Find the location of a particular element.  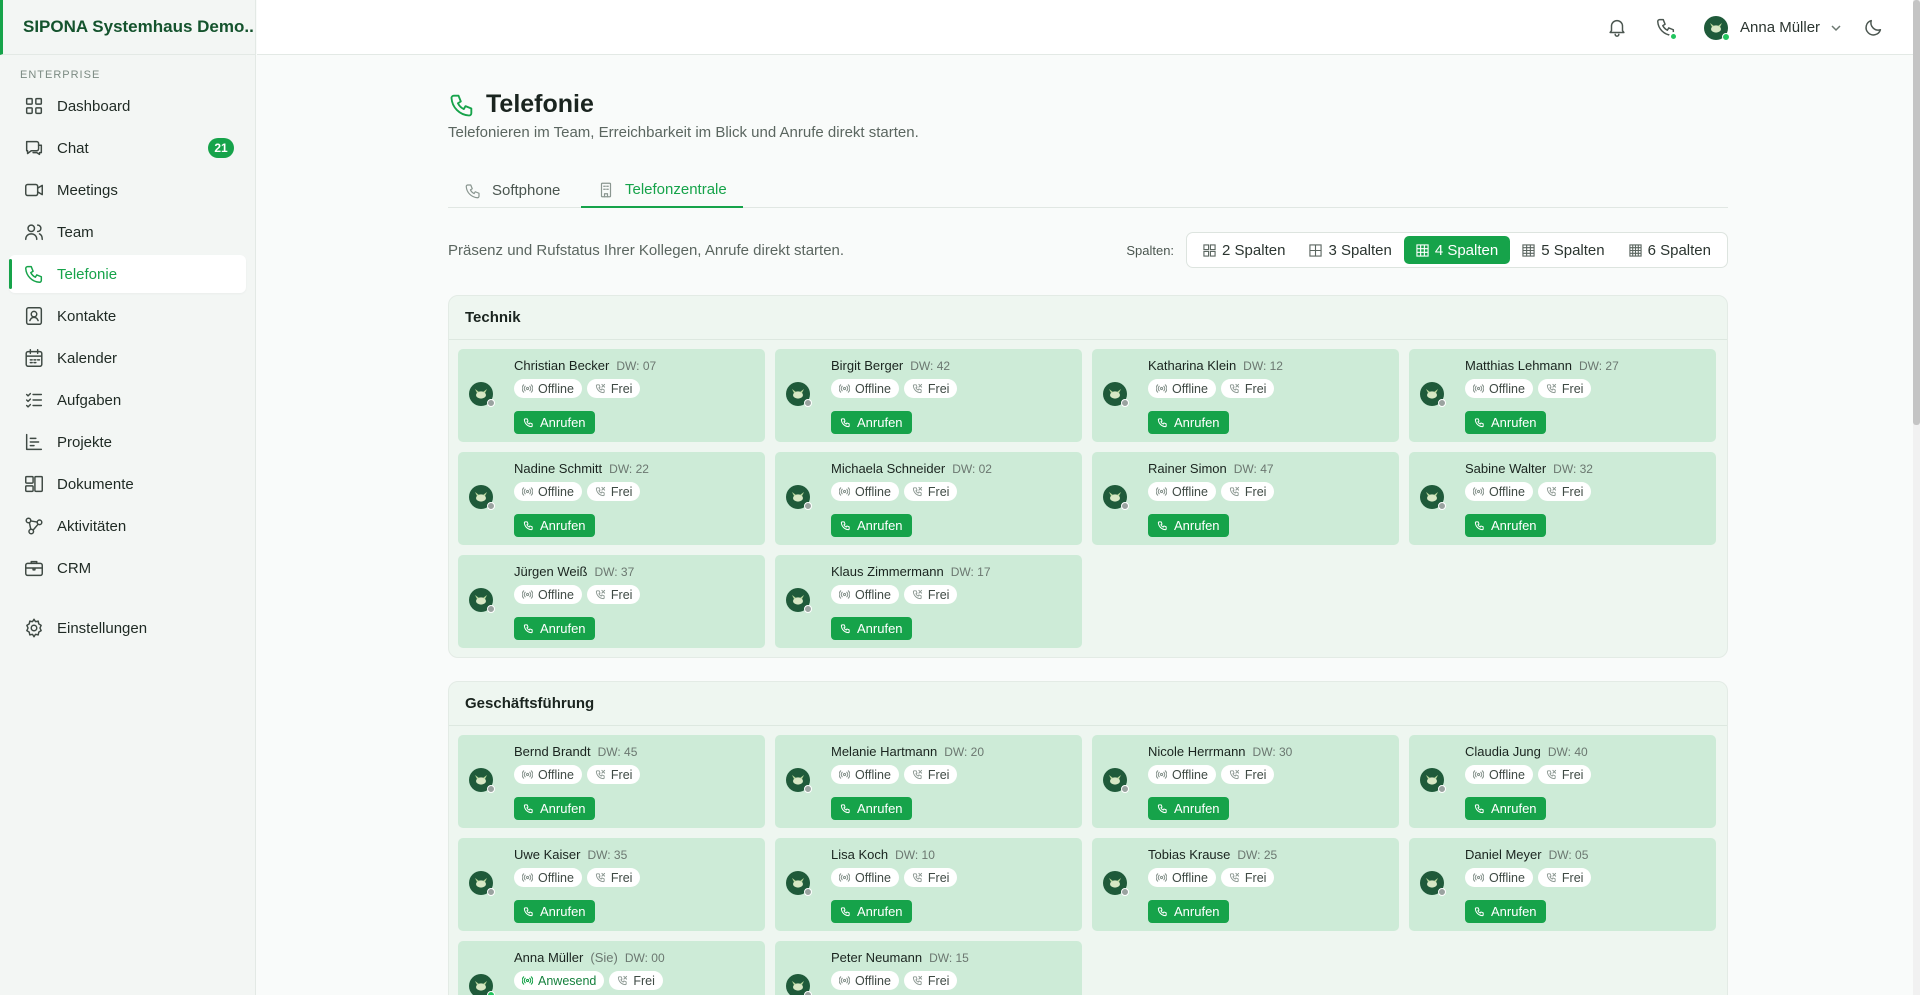

columns-4-button: 4 Spalten is located at coordinates (1457, 250).